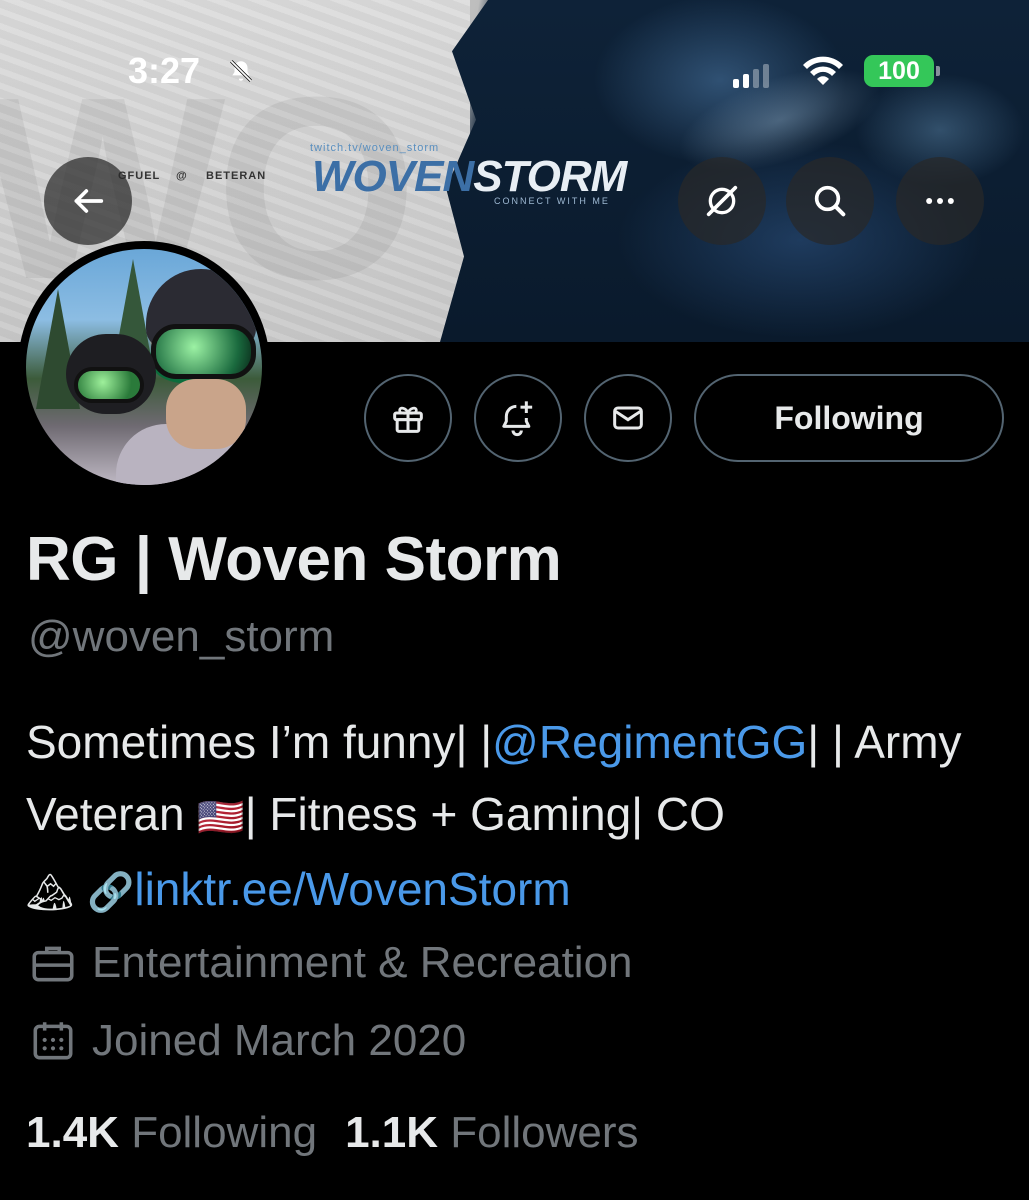 Image resolution: width=1029 pixels, height=1200 pixels. What do you see at coordinates (221, 817) in the screenshot?
I see `us-flag-emoji: 🇺🇸` at bounding box center [221, 817].